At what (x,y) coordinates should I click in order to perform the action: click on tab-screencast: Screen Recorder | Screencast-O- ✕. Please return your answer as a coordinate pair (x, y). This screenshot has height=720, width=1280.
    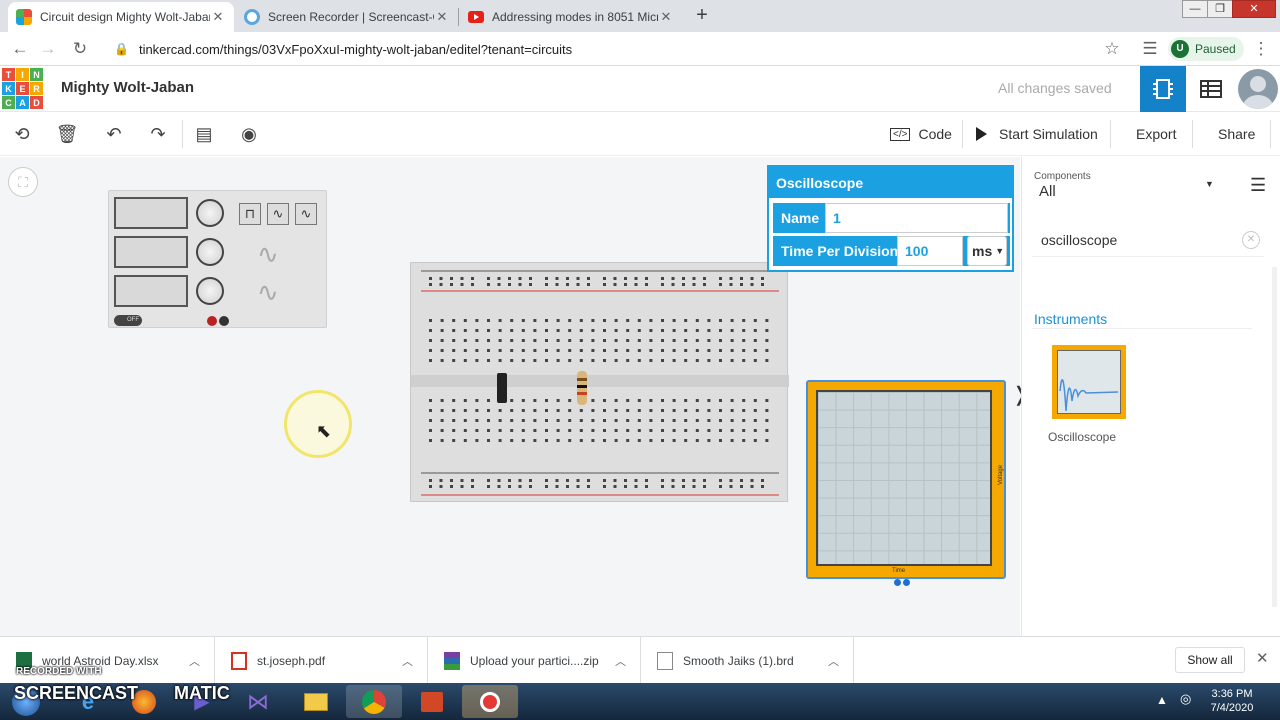
    Looking at the image, I should click on (347, 17).